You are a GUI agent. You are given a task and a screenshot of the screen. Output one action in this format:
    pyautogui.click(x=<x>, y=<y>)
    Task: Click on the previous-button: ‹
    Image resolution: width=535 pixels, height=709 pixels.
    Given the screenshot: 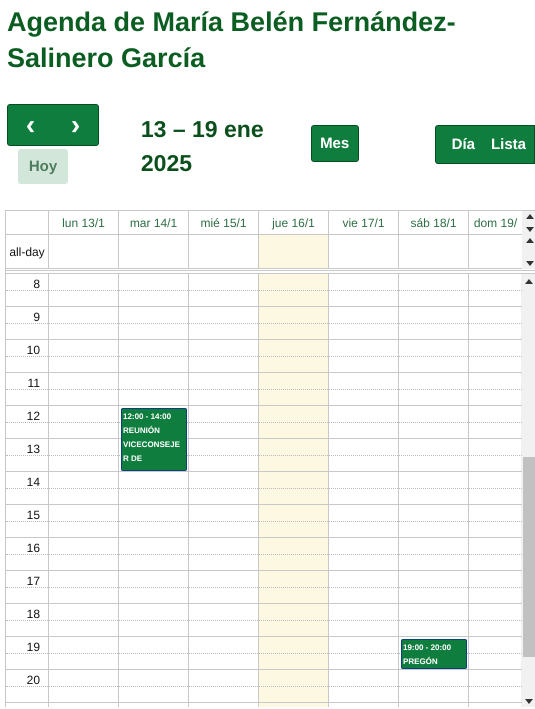 What is the action you would take?
    pyautogui.click(x=30, y=125)
    